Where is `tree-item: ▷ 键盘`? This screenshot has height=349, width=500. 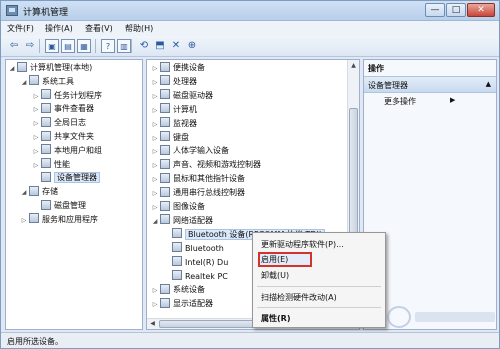
tree-item: ▷ 键盘 is located at coordinates (170, 137).